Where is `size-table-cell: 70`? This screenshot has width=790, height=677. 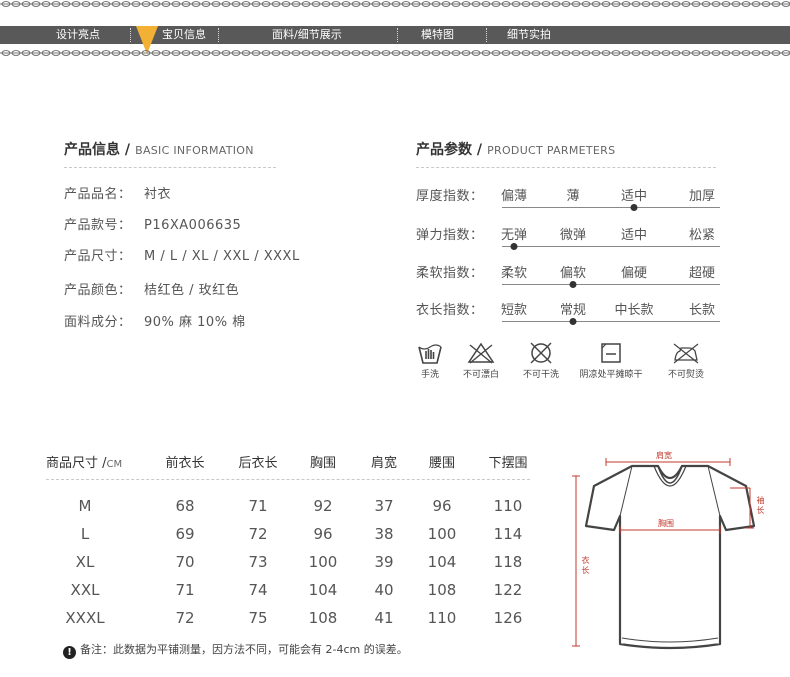
size-table-cell: 70 is located at coordinates (185, 562).